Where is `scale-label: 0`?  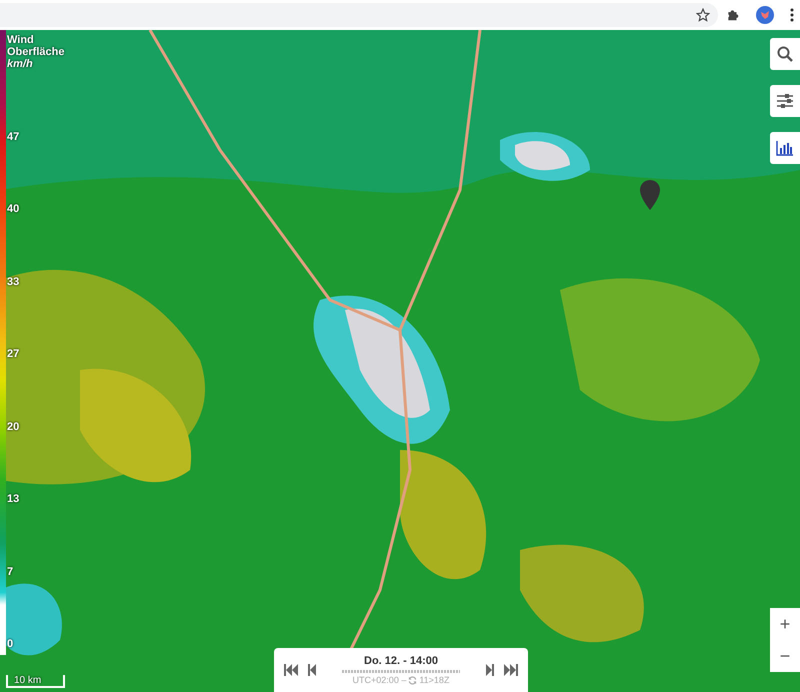
scale-label: 0 is located at coordinates (10, 643).